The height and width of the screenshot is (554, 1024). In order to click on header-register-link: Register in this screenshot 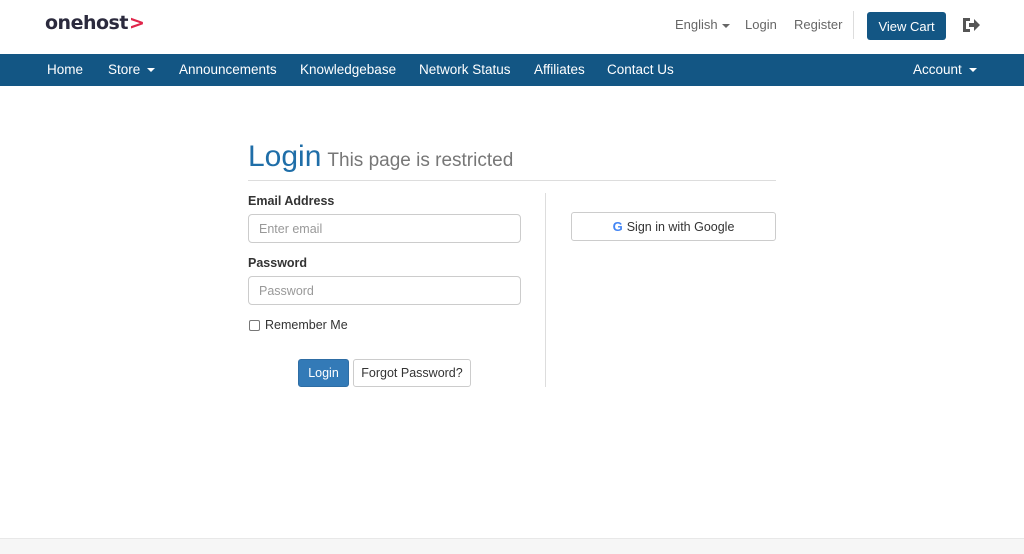, I will do `click(818, 24)`.